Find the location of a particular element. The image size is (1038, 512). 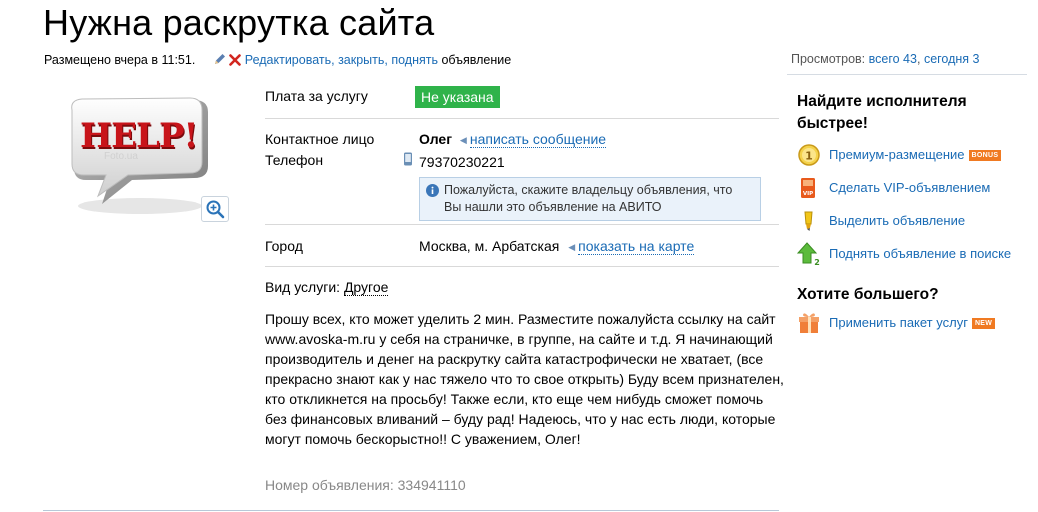

raise-ad-link: Поднять объявление в поиске is located at coordinates (920, 253).